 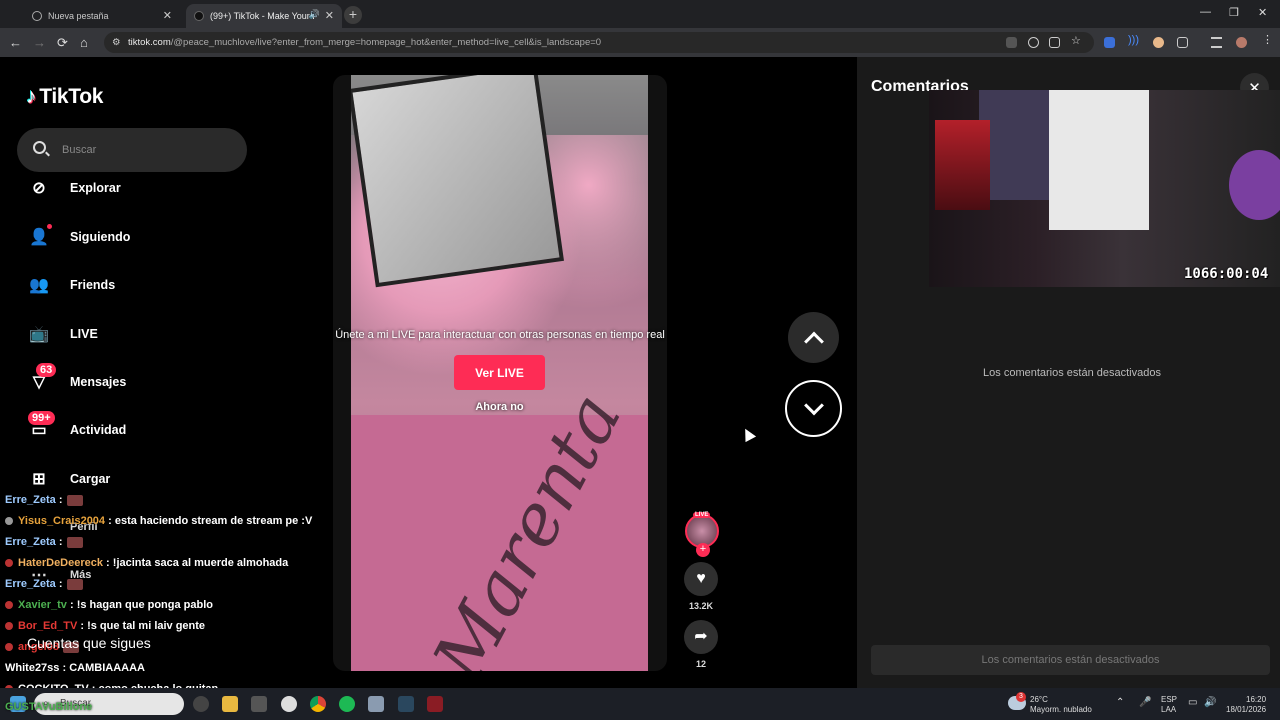 I want to click on message-count-badge: 63, so click(x=46, y=370).